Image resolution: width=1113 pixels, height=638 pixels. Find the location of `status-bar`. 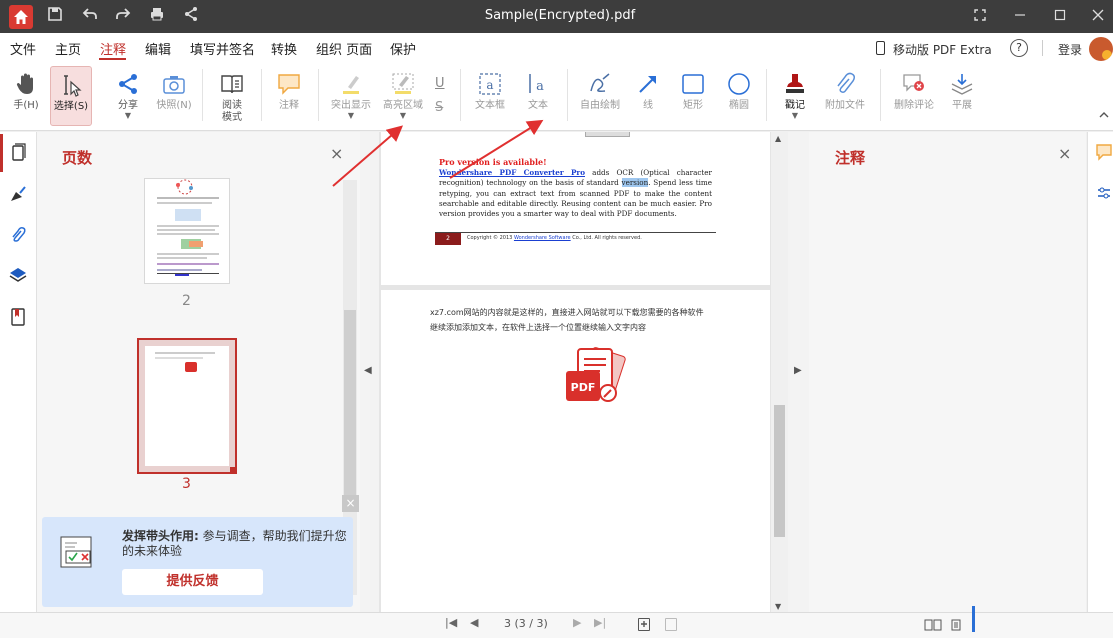

status-bar is located at coordinates (556, 625).